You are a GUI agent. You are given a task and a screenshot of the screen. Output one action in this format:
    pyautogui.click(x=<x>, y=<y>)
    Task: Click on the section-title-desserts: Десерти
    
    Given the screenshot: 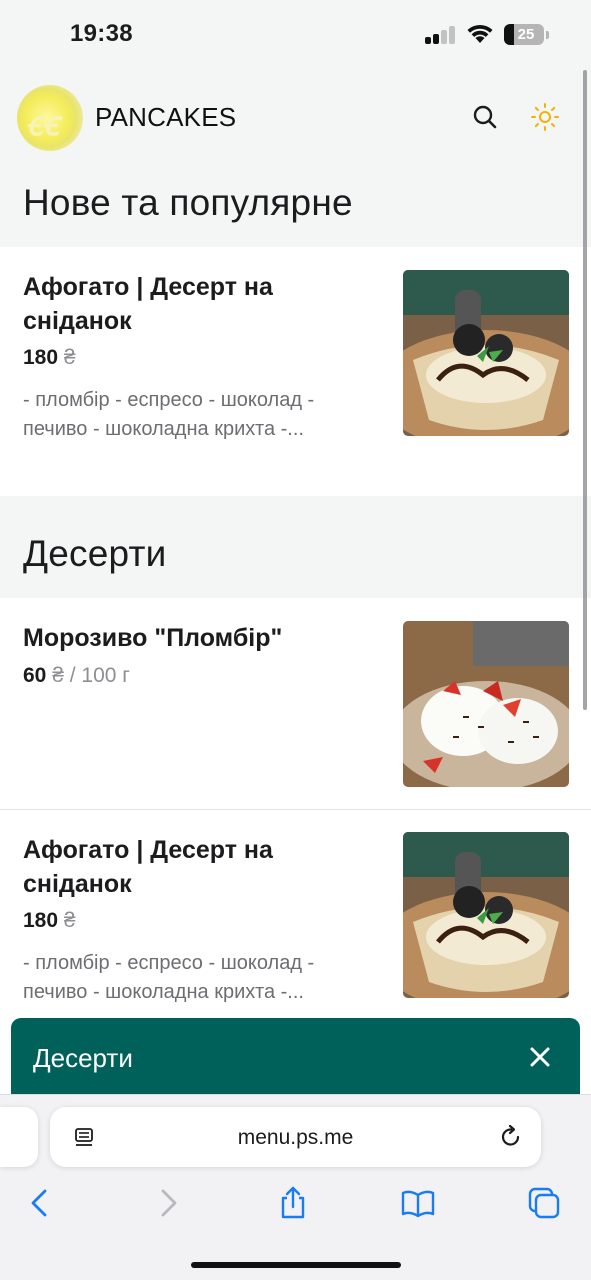 What is the action you would take?
    pyautogui.click(x=95, y=553)
    